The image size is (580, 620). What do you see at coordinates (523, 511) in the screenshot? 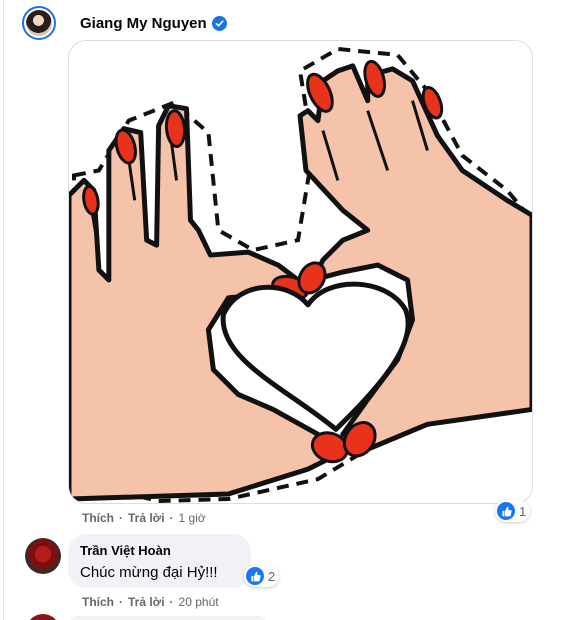
I see `reaction-count: 1` at bounding box center [523, 511].